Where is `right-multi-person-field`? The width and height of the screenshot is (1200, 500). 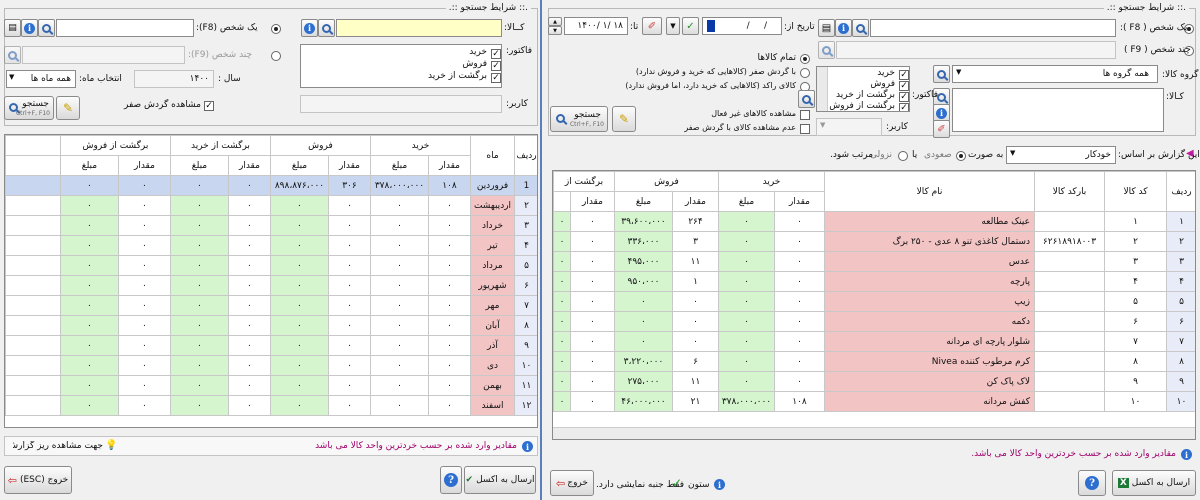 right-multi-person-field is located at coordinates (976, 50).